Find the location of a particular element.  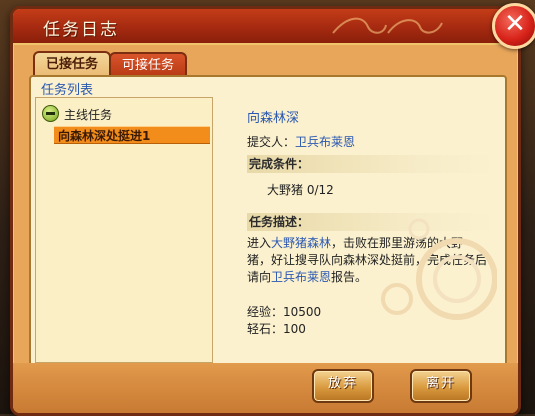

quest-title: 向森林深 is located at coordinates (273, 118).